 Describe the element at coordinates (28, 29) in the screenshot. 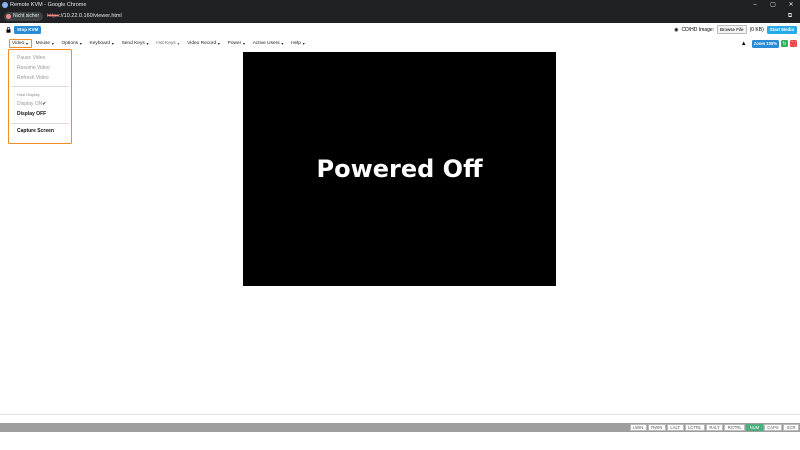

I see `stop-kvm-button: Stop KVM` at that location.